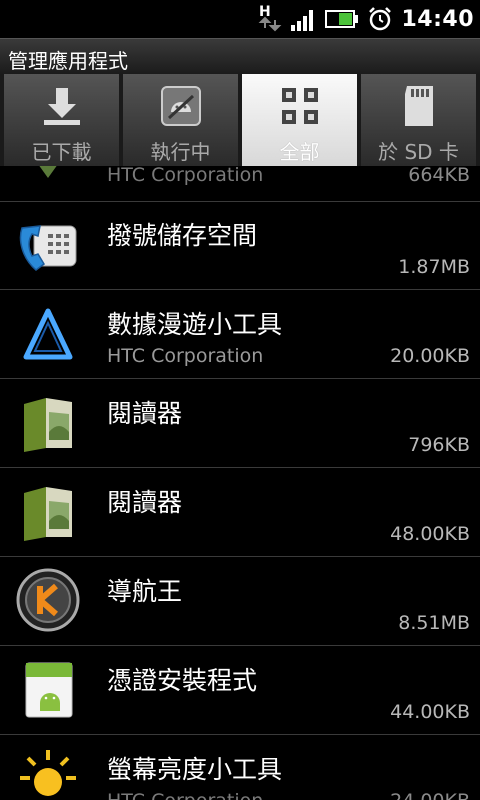  Describe the element at coordinates (145, 591) in the screenshot. I see `app-name: 導航王` at that location.